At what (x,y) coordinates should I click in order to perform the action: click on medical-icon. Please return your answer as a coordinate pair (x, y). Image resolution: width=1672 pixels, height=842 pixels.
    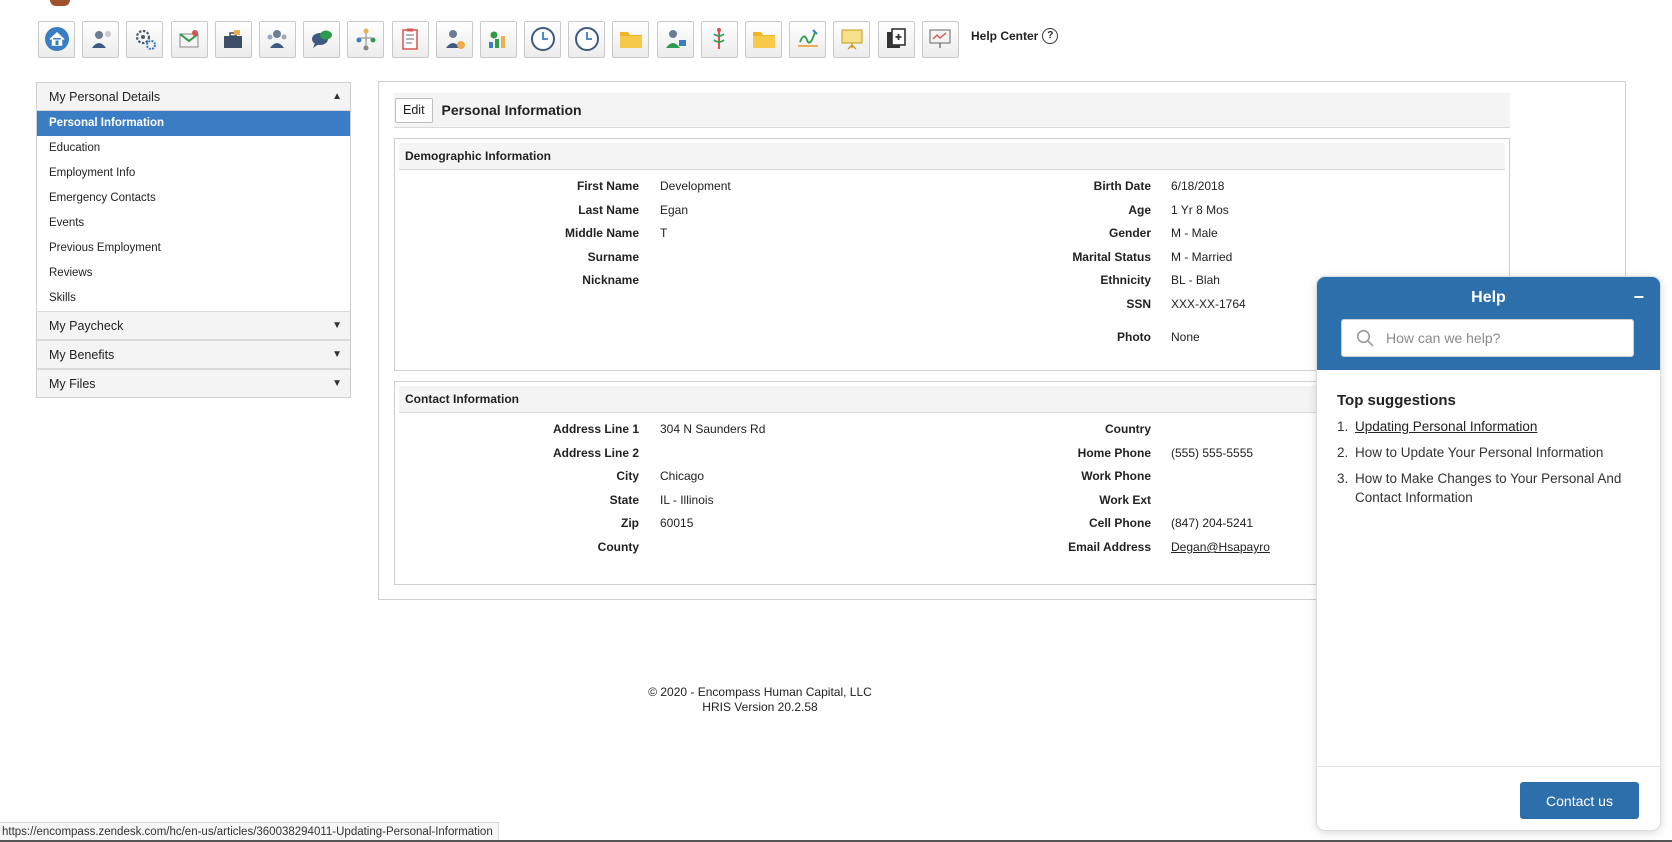
    Looking at the image, I should click on (719, 38).